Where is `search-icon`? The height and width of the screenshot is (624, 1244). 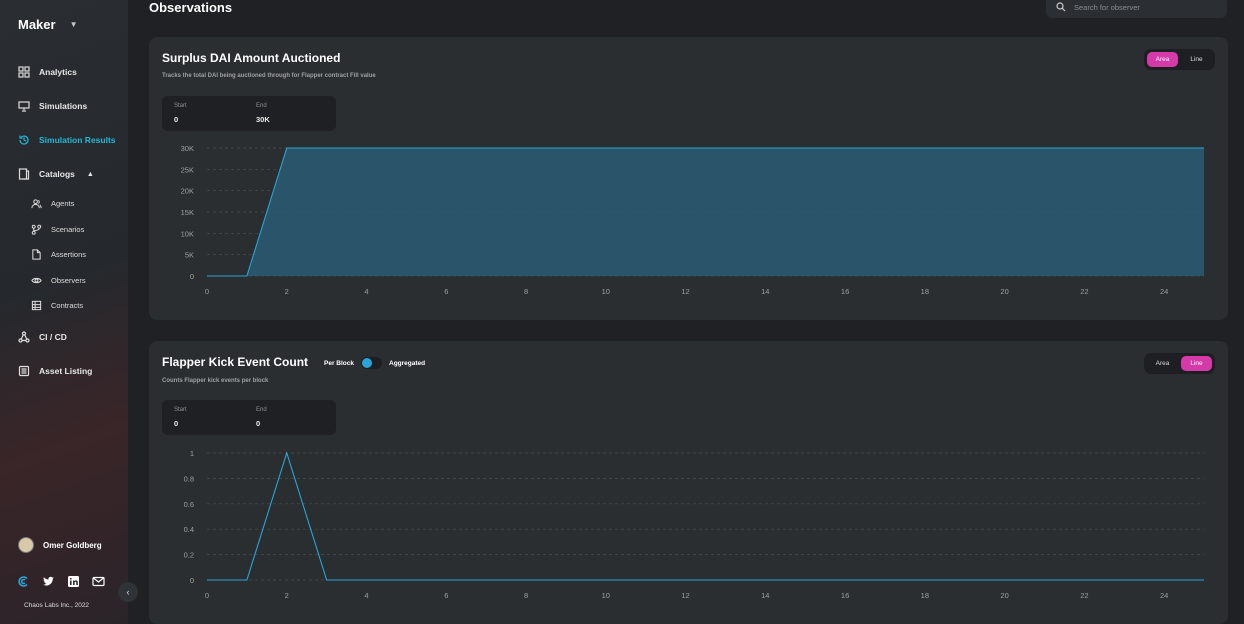
search-icon is located at coordinates (1061, 7).